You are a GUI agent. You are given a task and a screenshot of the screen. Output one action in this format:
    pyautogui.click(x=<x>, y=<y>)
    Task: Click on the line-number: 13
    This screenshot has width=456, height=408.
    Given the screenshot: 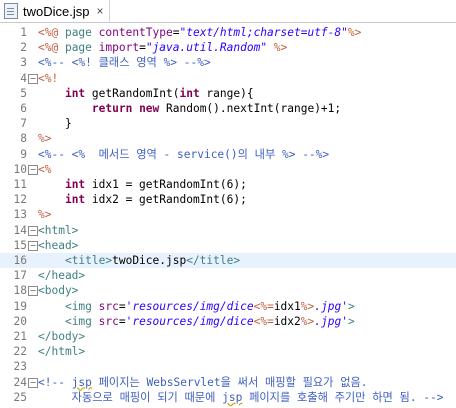 What is the action you would take?
    pyautogui.click(x=20, y=215)
    